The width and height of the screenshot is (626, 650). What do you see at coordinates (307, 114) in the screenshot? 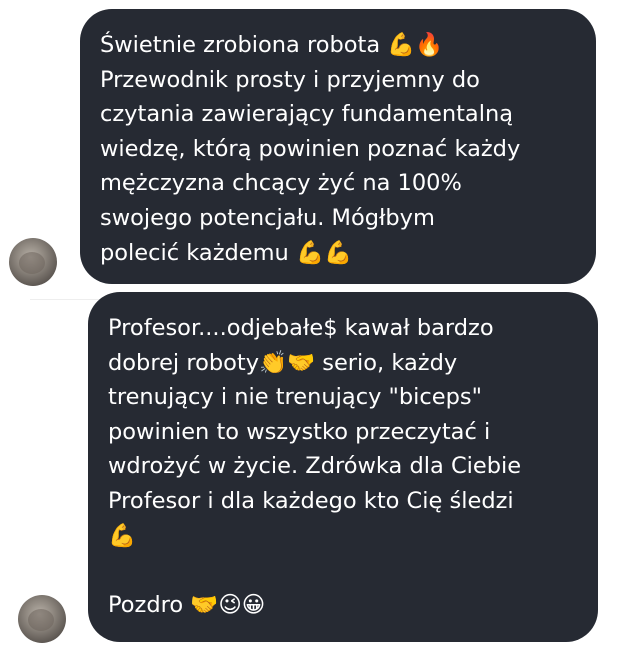
I see `message-line: czytania zawierający fundamentalną` at bounding box center [307, 114].